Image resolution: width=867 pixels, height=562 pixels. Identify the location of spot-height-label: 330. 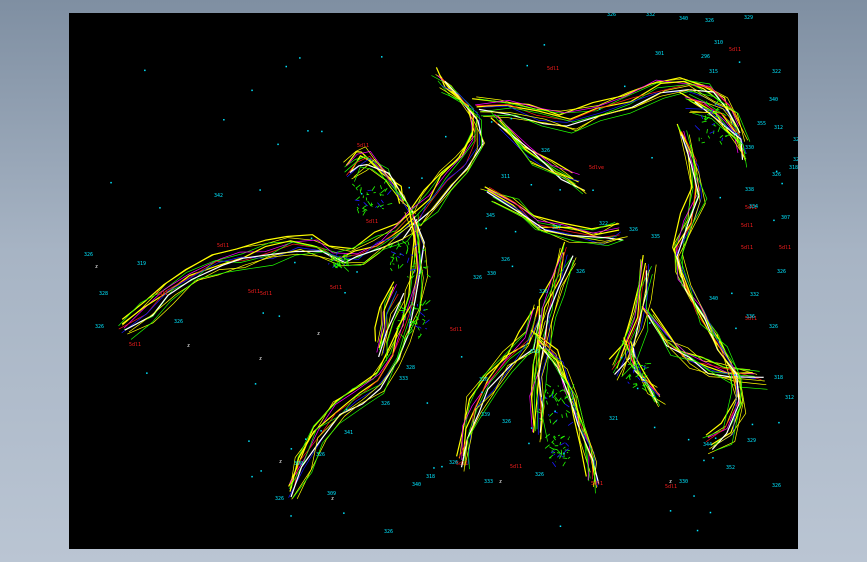
(749, 148).